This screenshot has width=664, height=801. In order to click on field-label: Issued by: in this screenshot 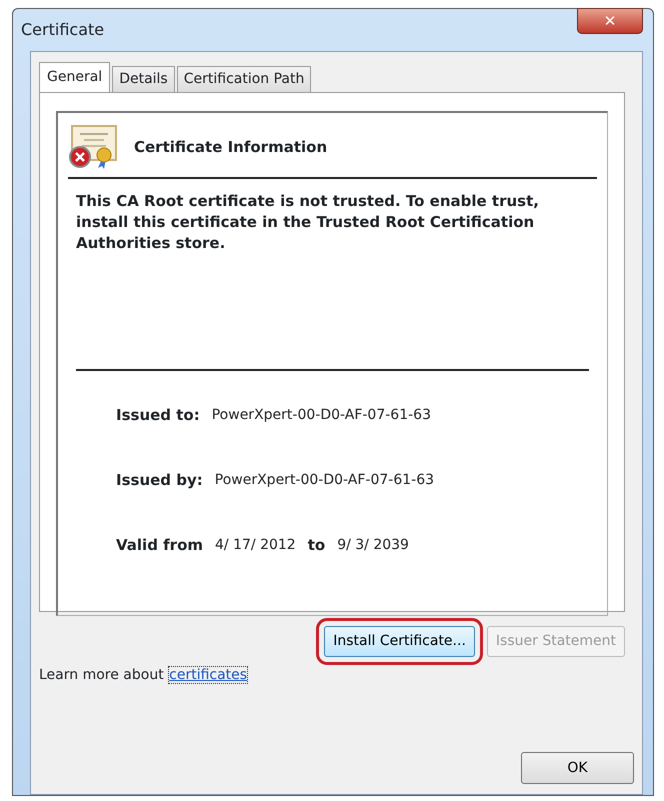, I will do `click(159, 481)`.